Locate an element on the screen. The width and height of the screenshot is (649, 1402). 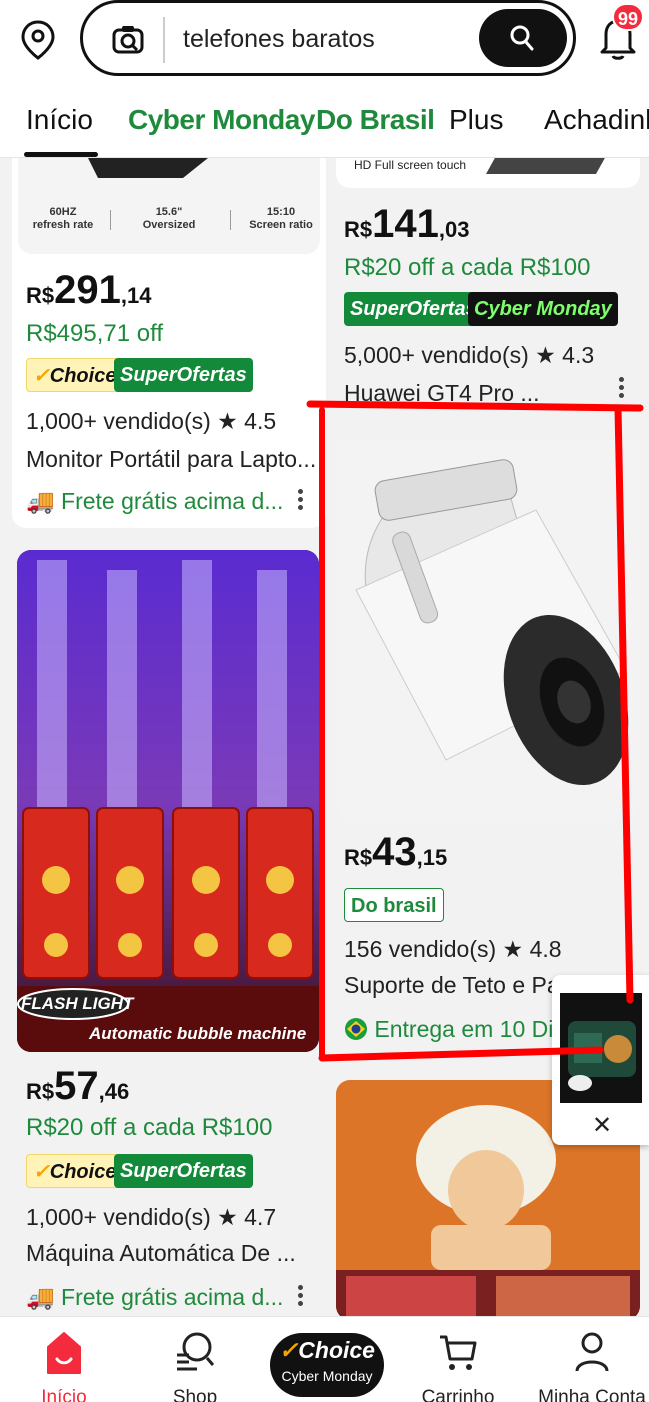
search-input: telefones baratos is located at coordinates (279, 39).